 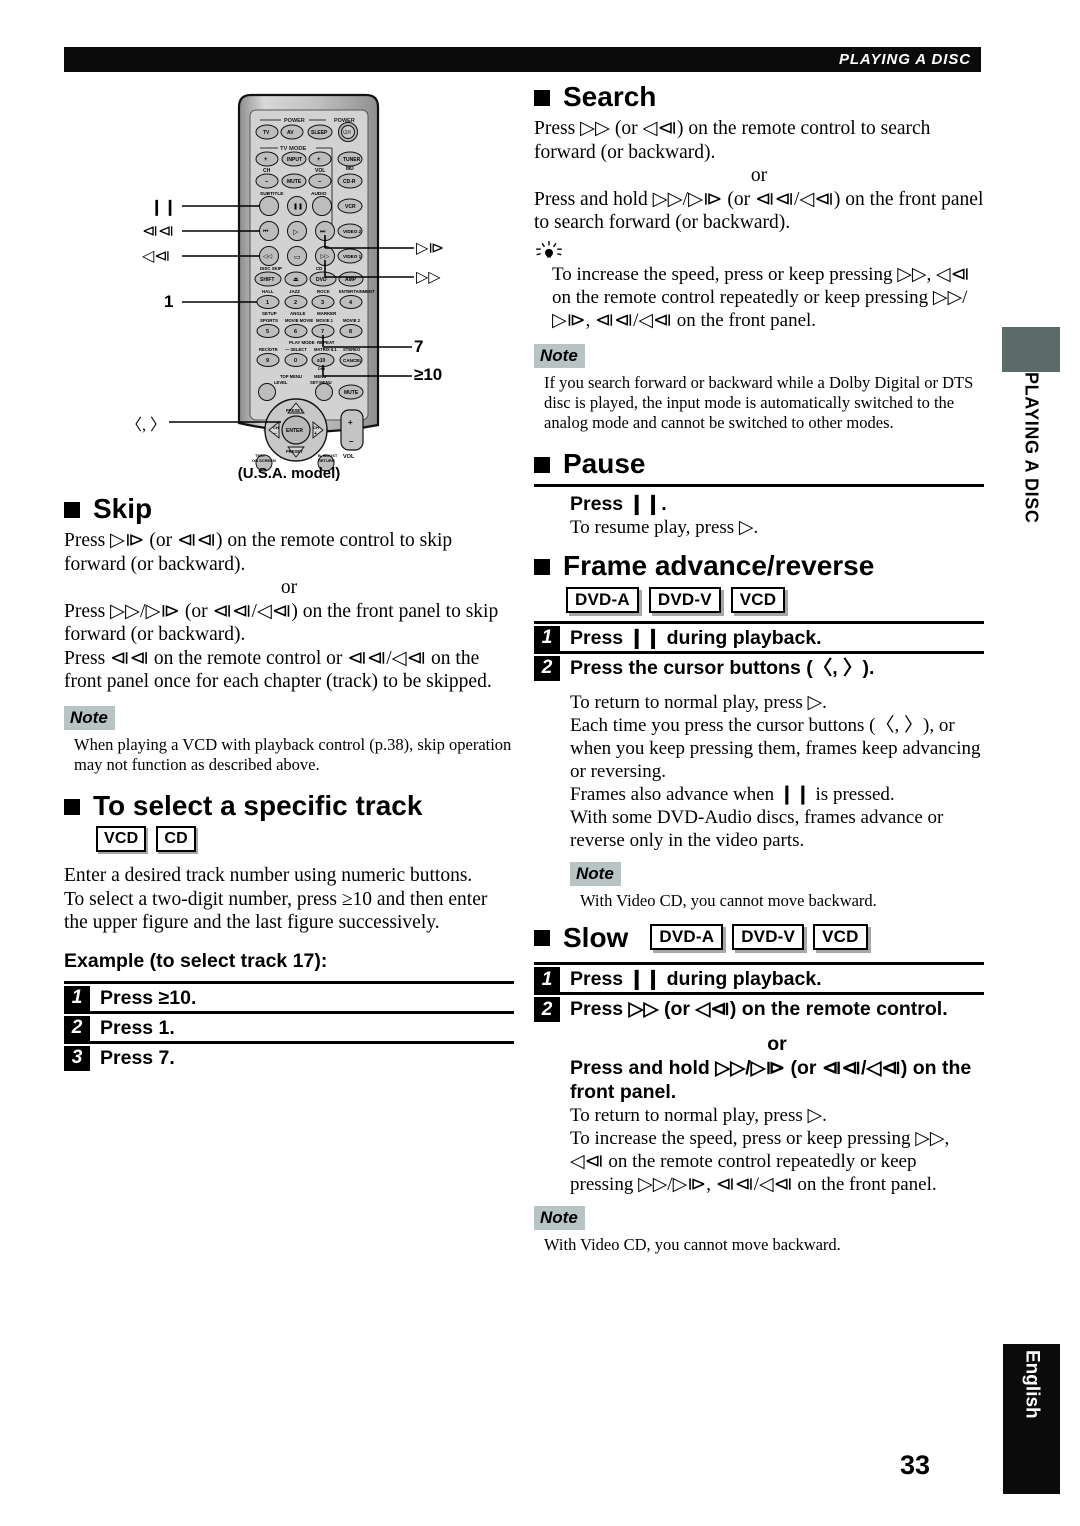 What do you see at coordinates (719, 566) in the screenshot?
I see `heading-frame-advance-label: Frame advance/reverse` at bounding box center [719, 566].